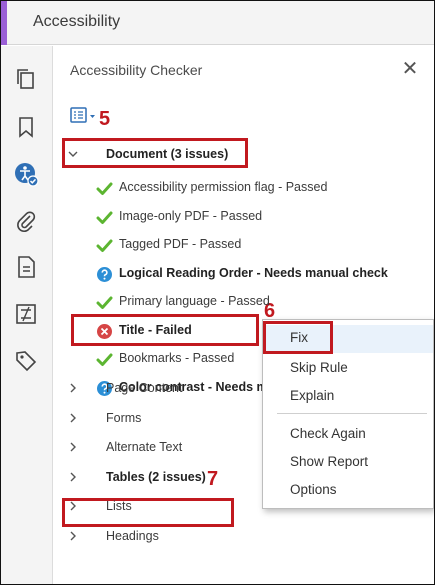 The image size is (435, 585). I want to click on check-label: Image-only PDF - Passed, so click(191, 215).